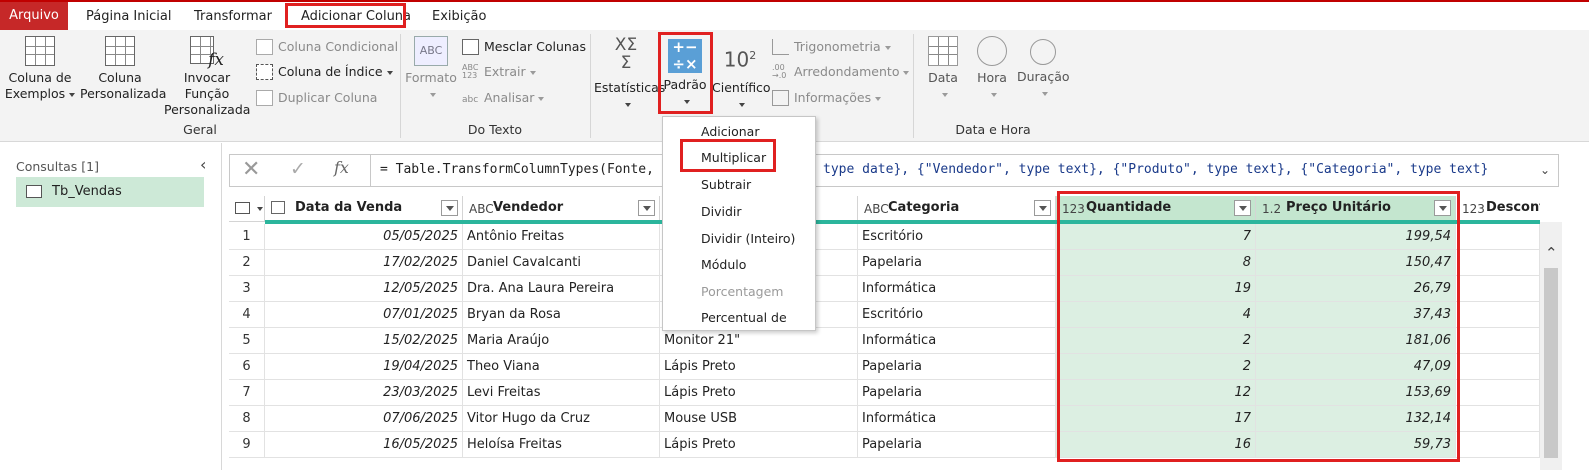 This screenshot has width=1589, height=470. What do you see at coordinates (247, 237) in the screenshot?
I see `cell-n: 1` at bounding box center [247, 237].